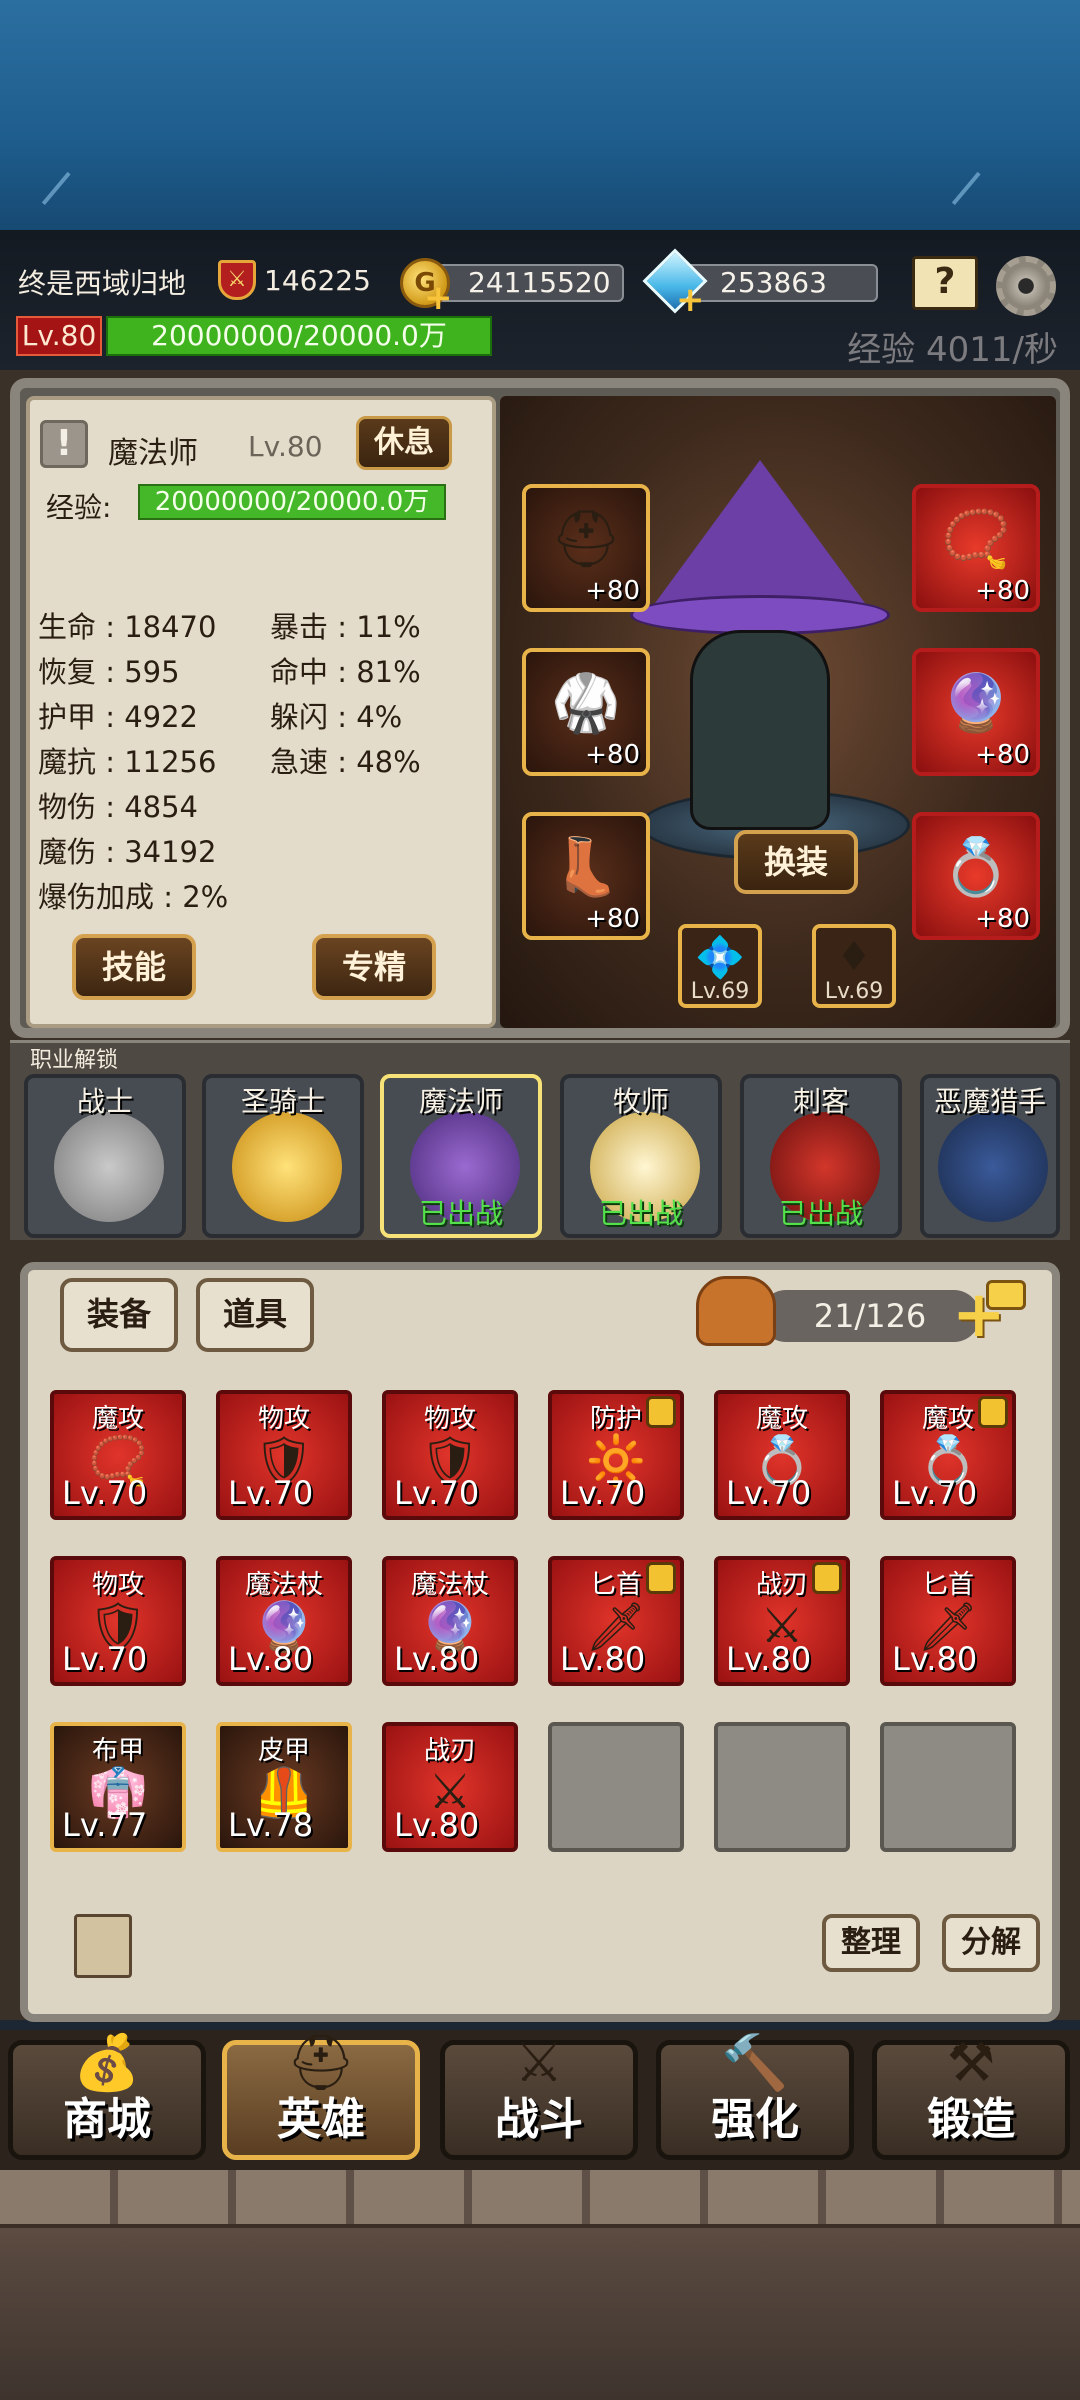 Image resolution: width=1080 pixels, height=2400 pixels. I want to click on gem-slot-blue: 💠 Lv.69, so click(720, 966).